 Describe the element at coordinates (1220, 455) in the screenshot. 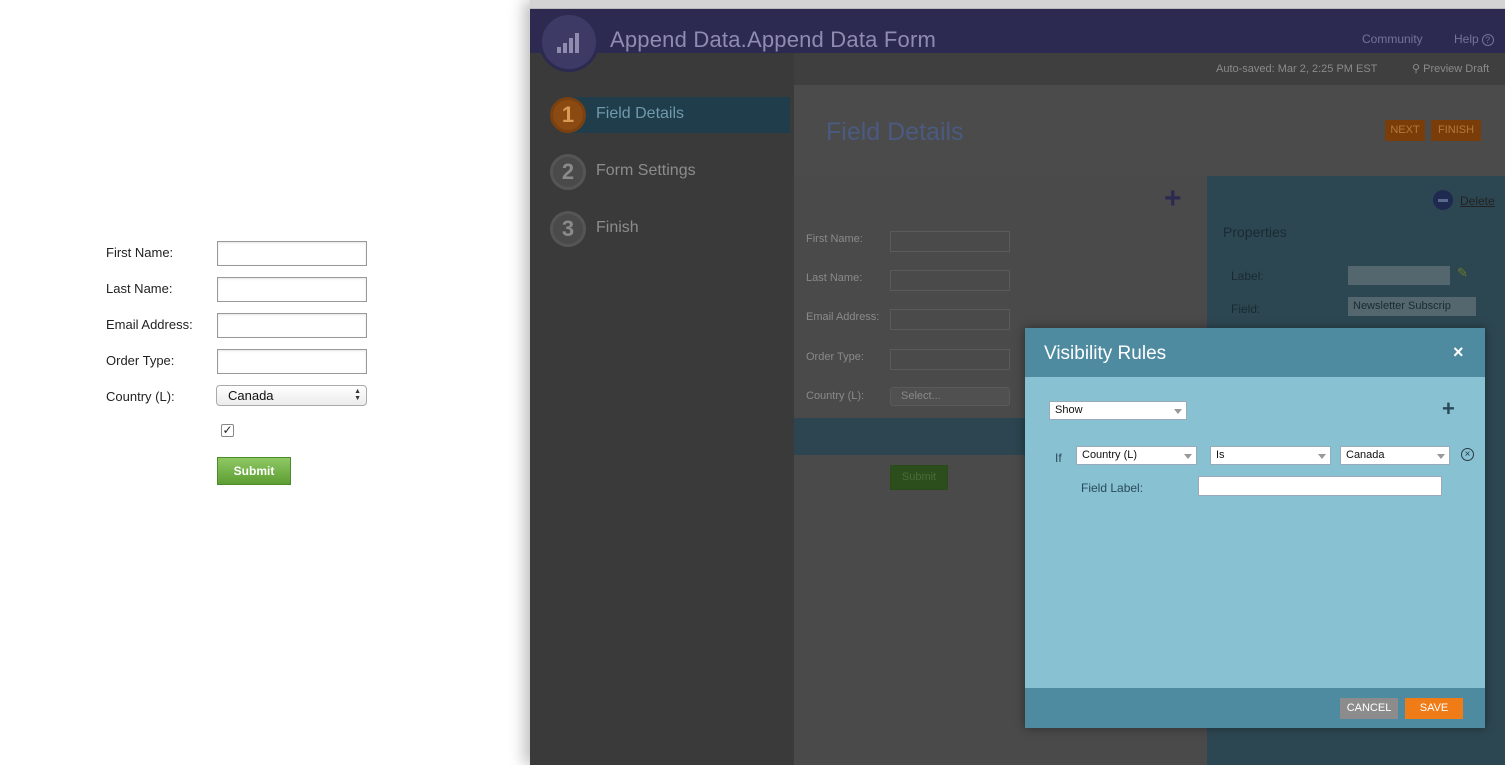

I see `rule-operator-value: Is` at that location.